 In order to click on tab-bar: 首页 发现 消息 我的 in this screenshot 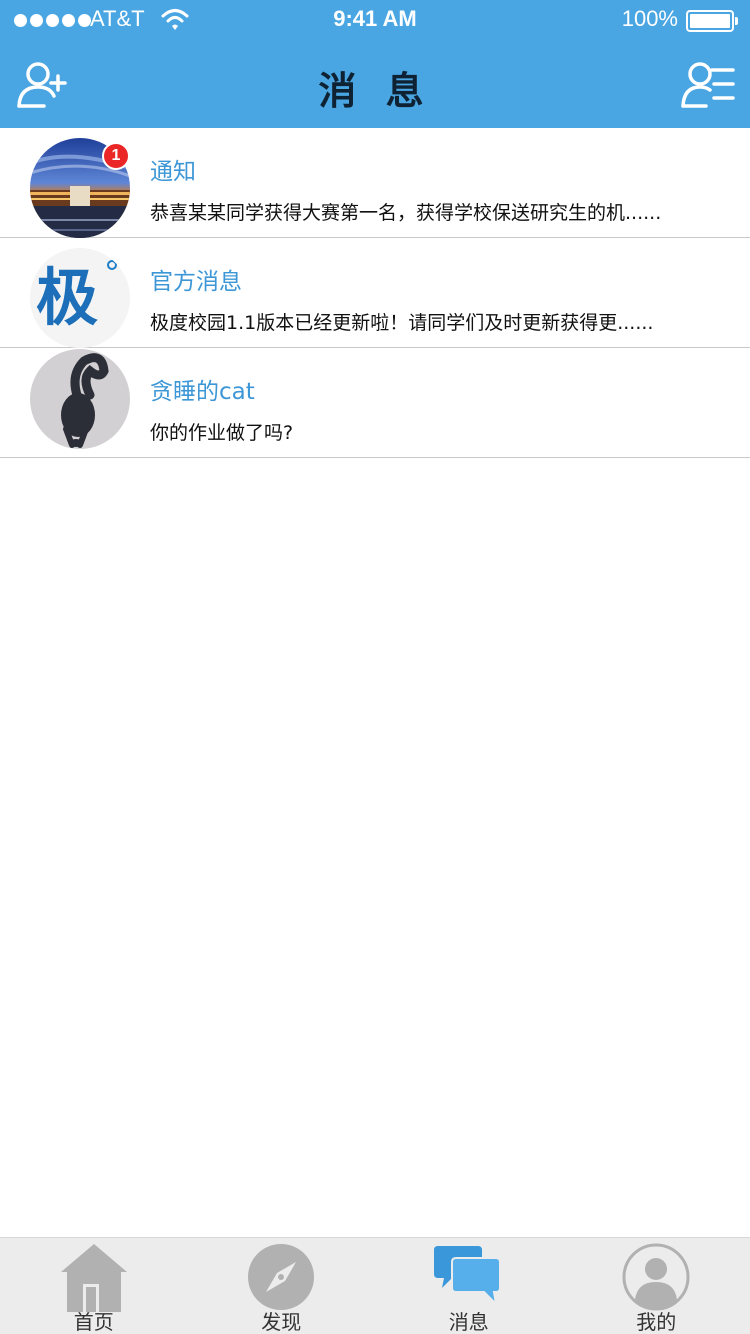, I will do `click(375, 1285)`.